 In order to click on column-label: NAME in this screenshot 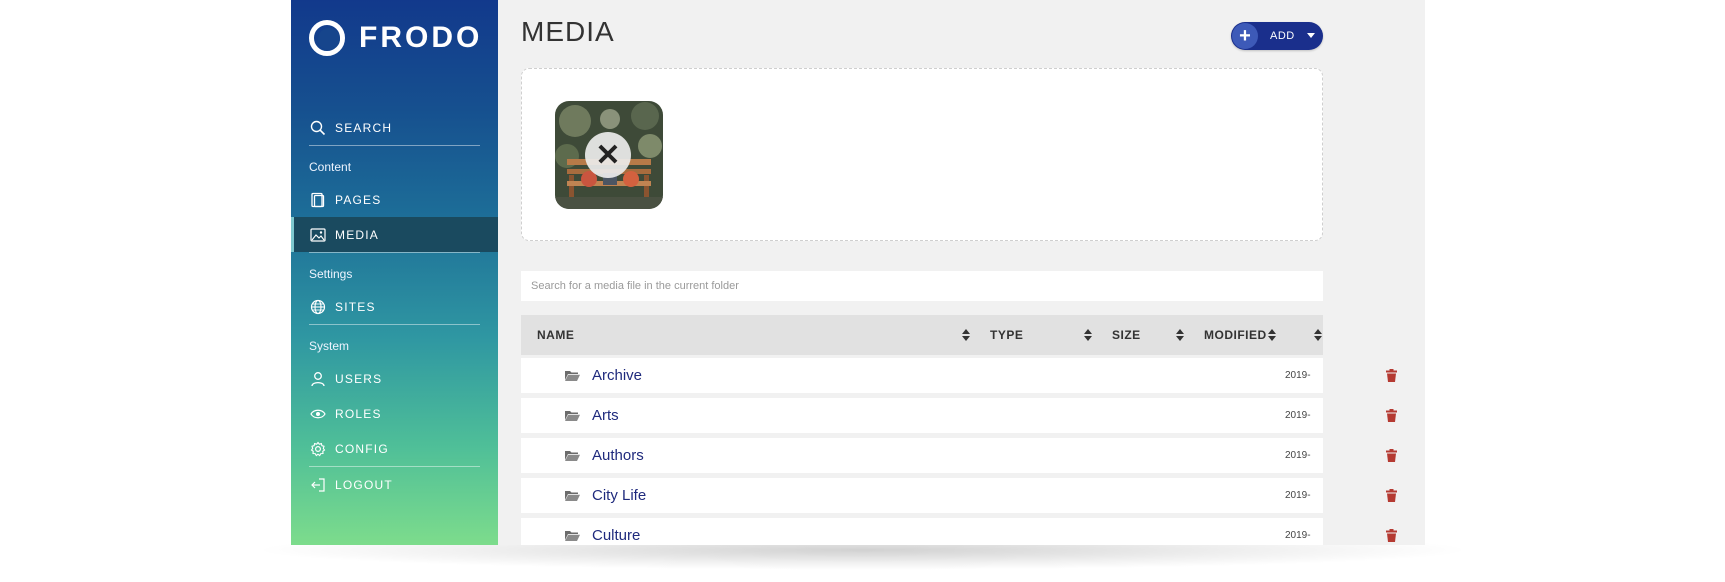, I will do `click(556, 335)`.